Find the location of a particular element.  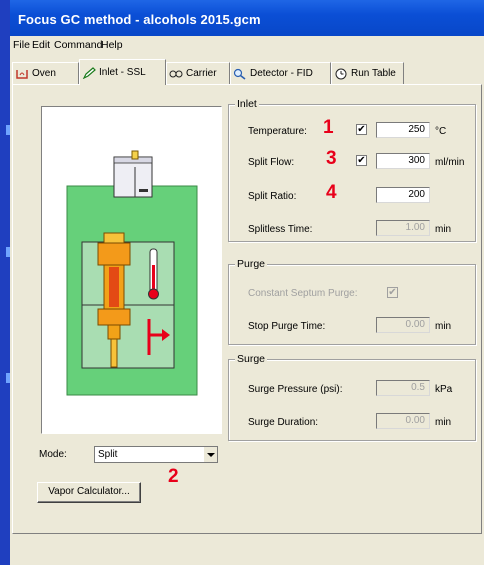

menu-file: File is located at coordinates (21, 45).